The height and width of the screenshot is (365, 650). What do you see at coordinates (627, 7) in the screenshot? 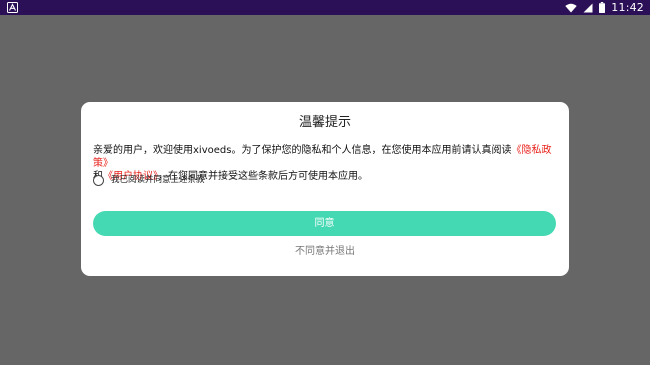
I see `status-time: 11:42` at bounding box center [627, 7].